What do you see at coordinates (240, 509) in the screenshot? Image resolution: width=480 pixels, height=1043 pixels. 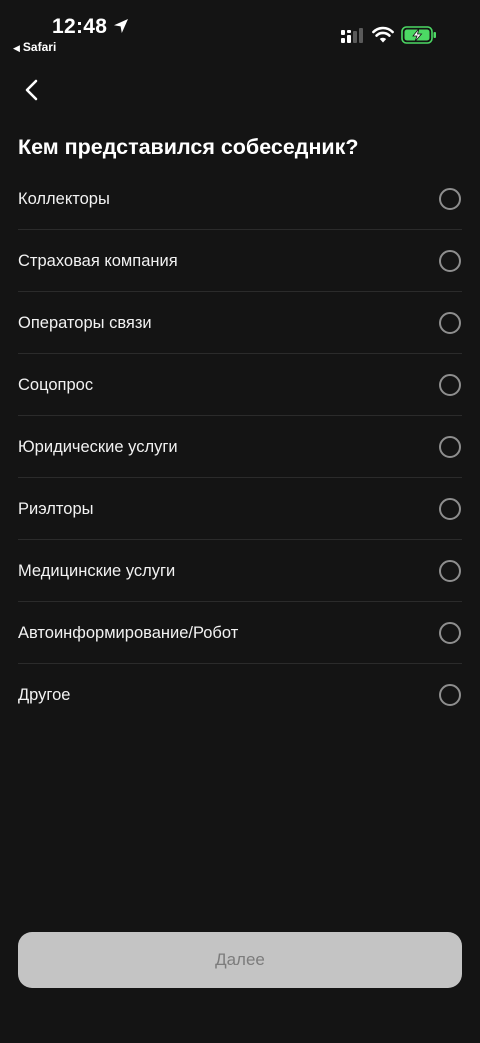 I see `option-row-realtors: Риэлторы` at bounding box center [240, 509].